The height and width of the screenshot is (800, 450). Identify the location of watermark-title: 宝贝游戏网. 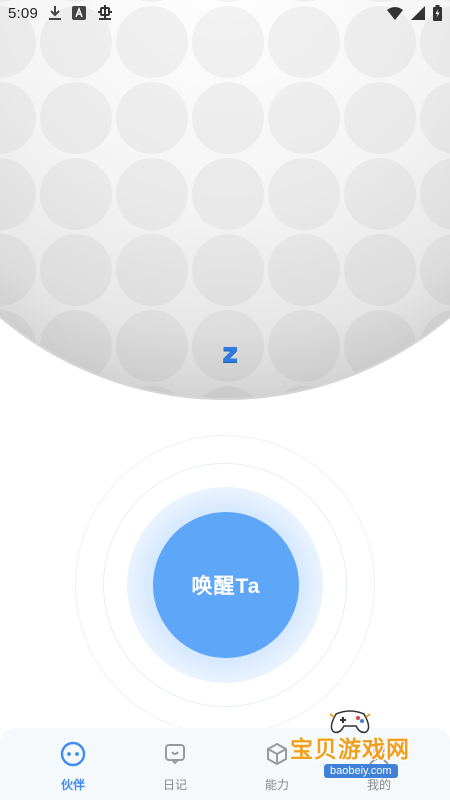
(350, 750).